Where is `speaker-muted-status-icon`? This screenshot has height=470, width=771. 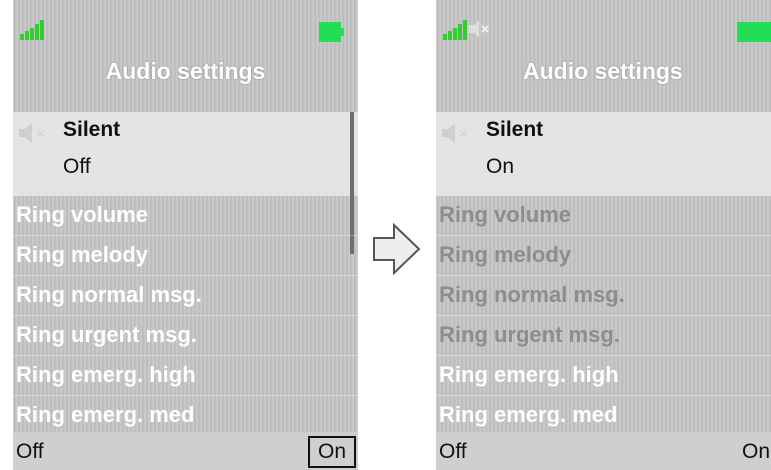
speaker-muted-status-icon is located at coordinates (480, 31).